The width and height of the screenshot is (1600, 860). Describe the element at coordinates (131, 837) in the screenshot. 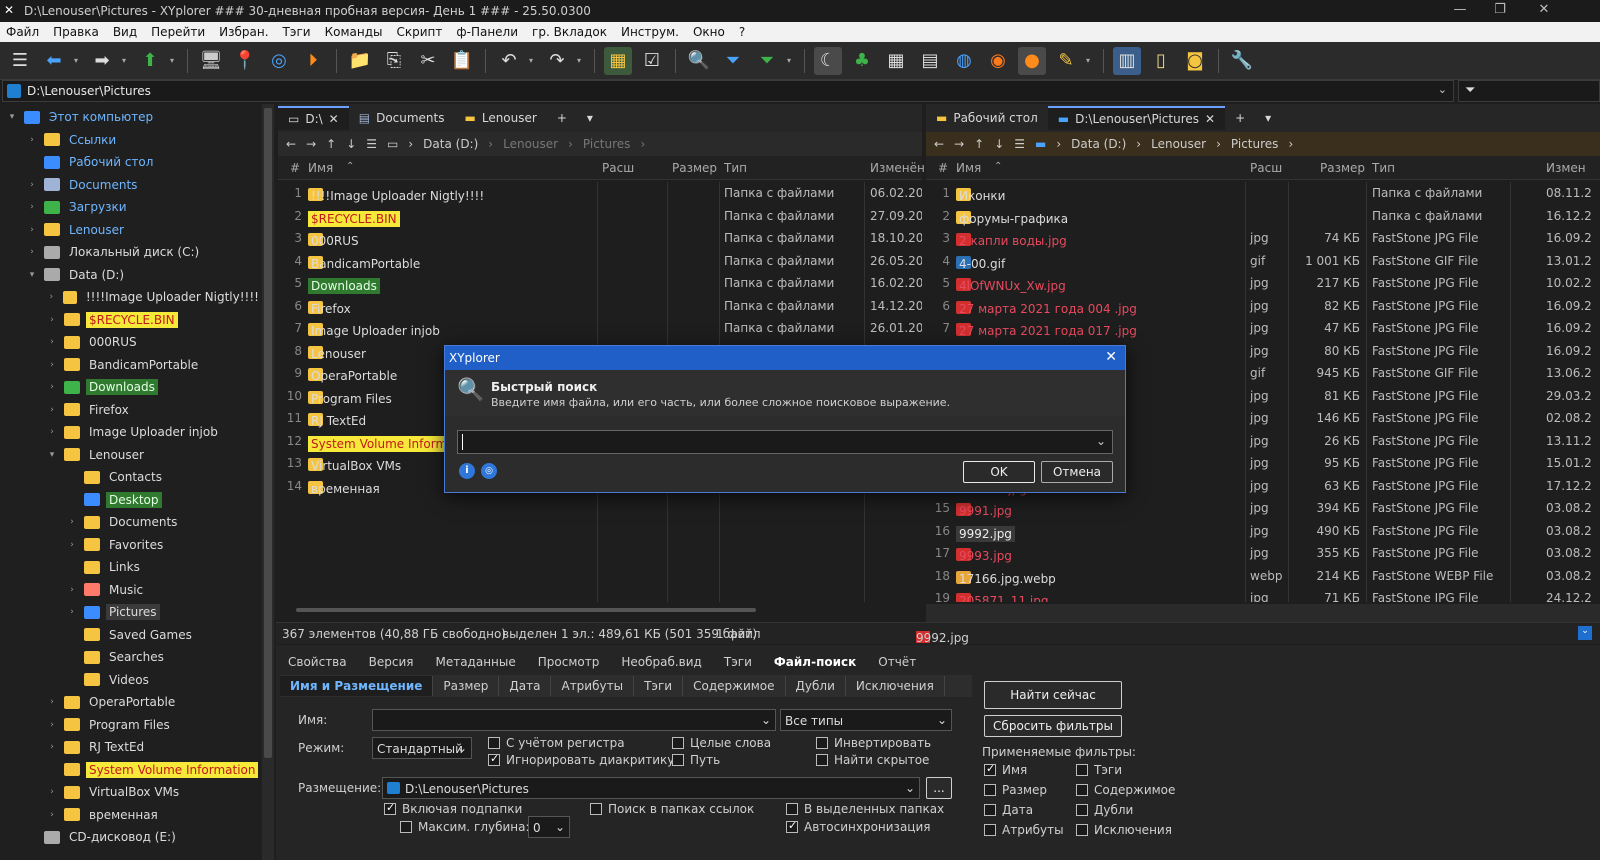

I see `tree-item: CD-дисковод (E:)` at that location.